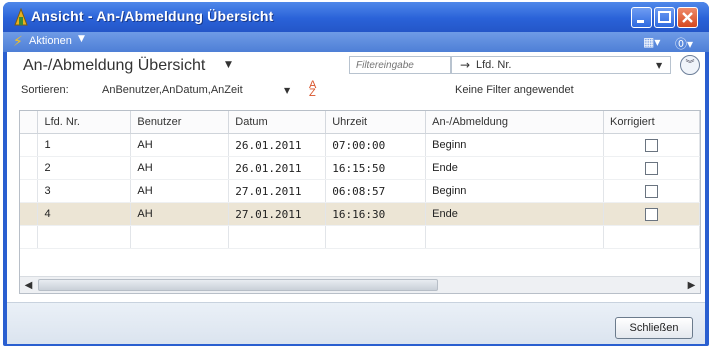 This screenshot has width=712, height=349. What do you see at coordinates (45, 90) in the screenshot?
I see `sort-label: Sortieren:` at bounding box center [45, 90].